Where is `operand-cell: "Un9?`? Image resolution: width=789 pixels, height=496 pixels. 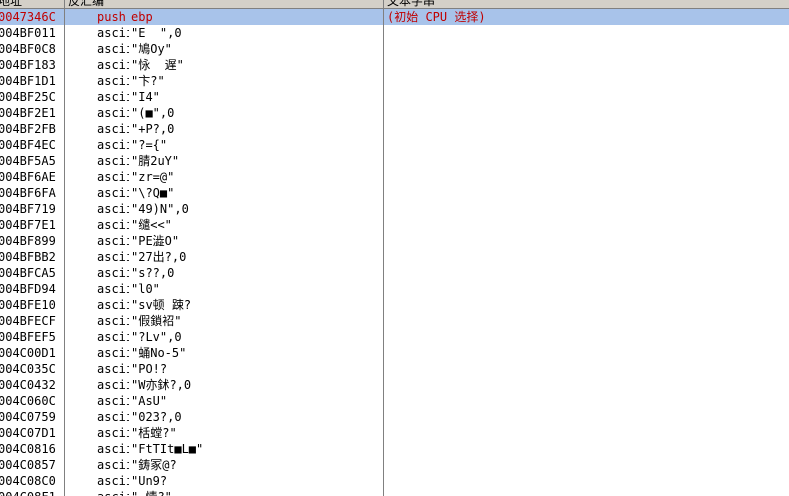 operand-cell: "Un9? is located at coordinates (149, 481).